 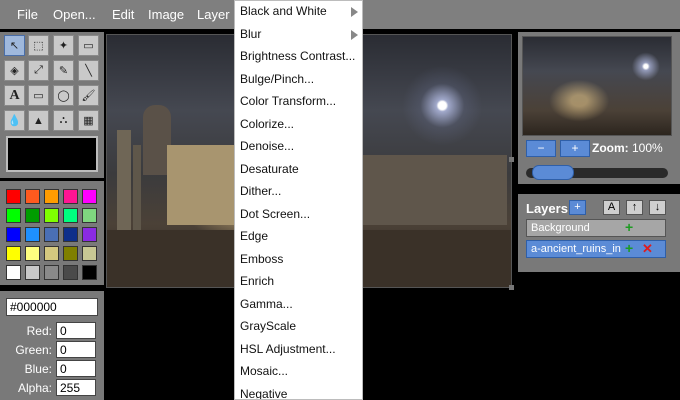 What do you see at coordinates (76, 387) in the screenshot?
I see `alpha-input: 255` at bounding box center [76, 387].